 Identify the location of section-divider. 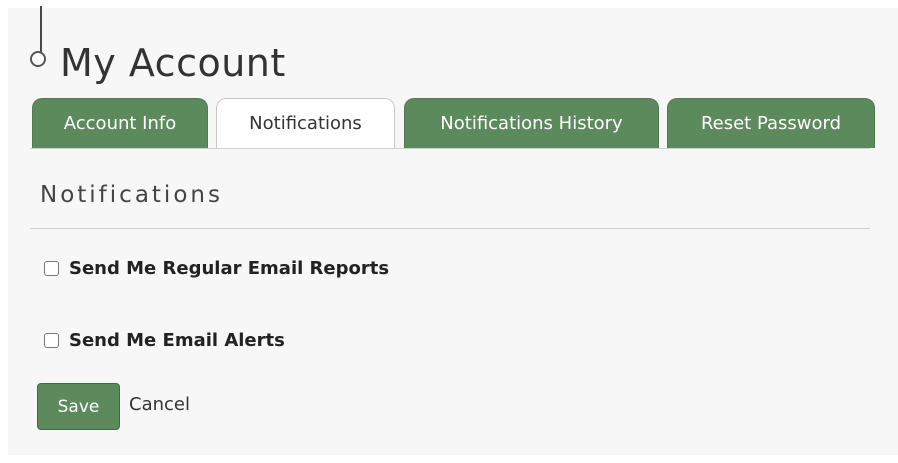
(450, 228).